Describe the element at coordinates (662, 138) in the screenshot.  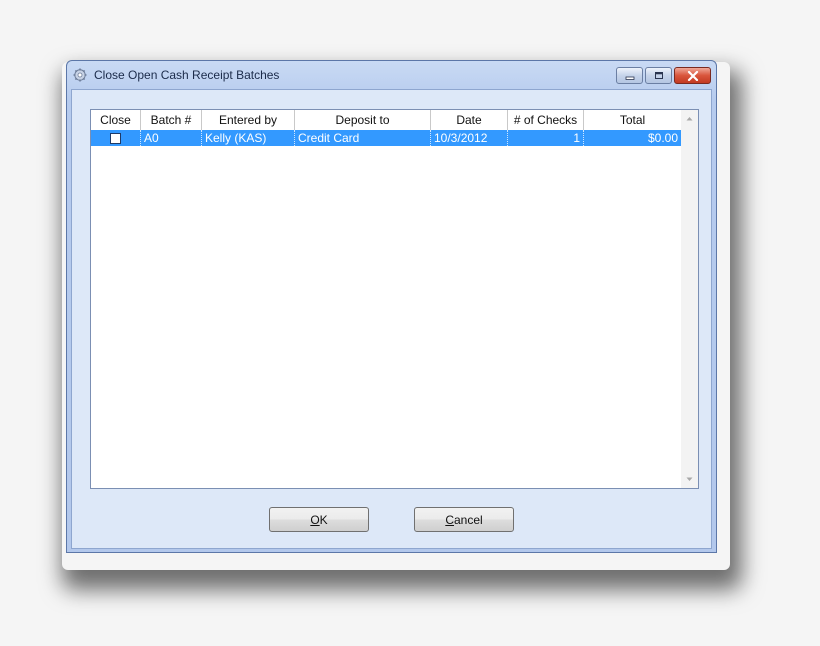
I see `total-cell: $0.00` at that location.